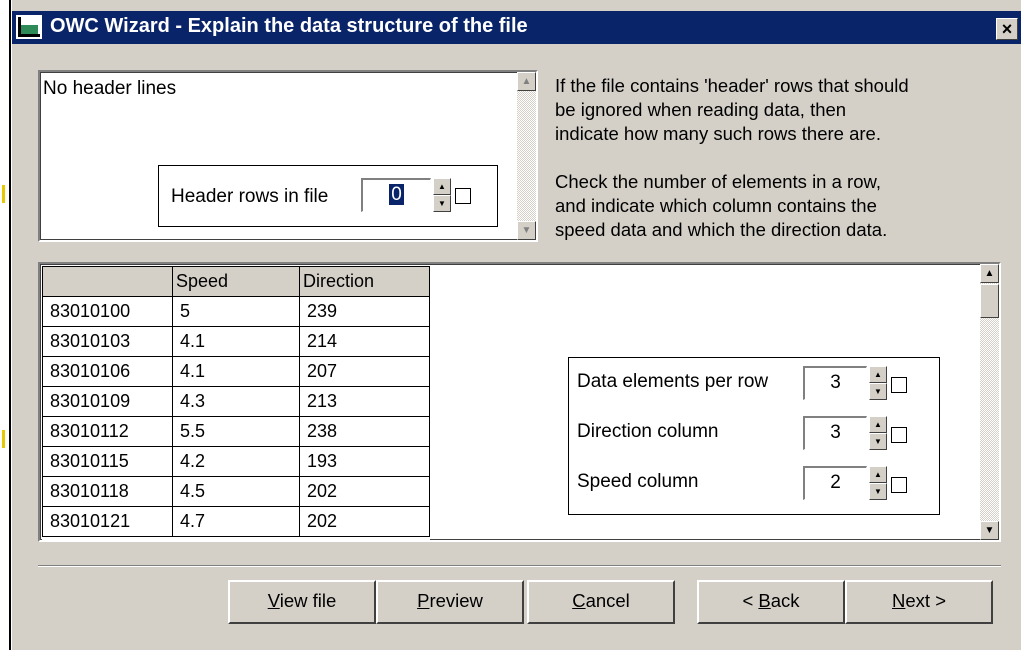 The height and width of the screenshot is (650, 1021). What do you see at coordinates (899, 485) in the screenshot?
I see `speed-column-checkbox` at bounding box center [899, 485].